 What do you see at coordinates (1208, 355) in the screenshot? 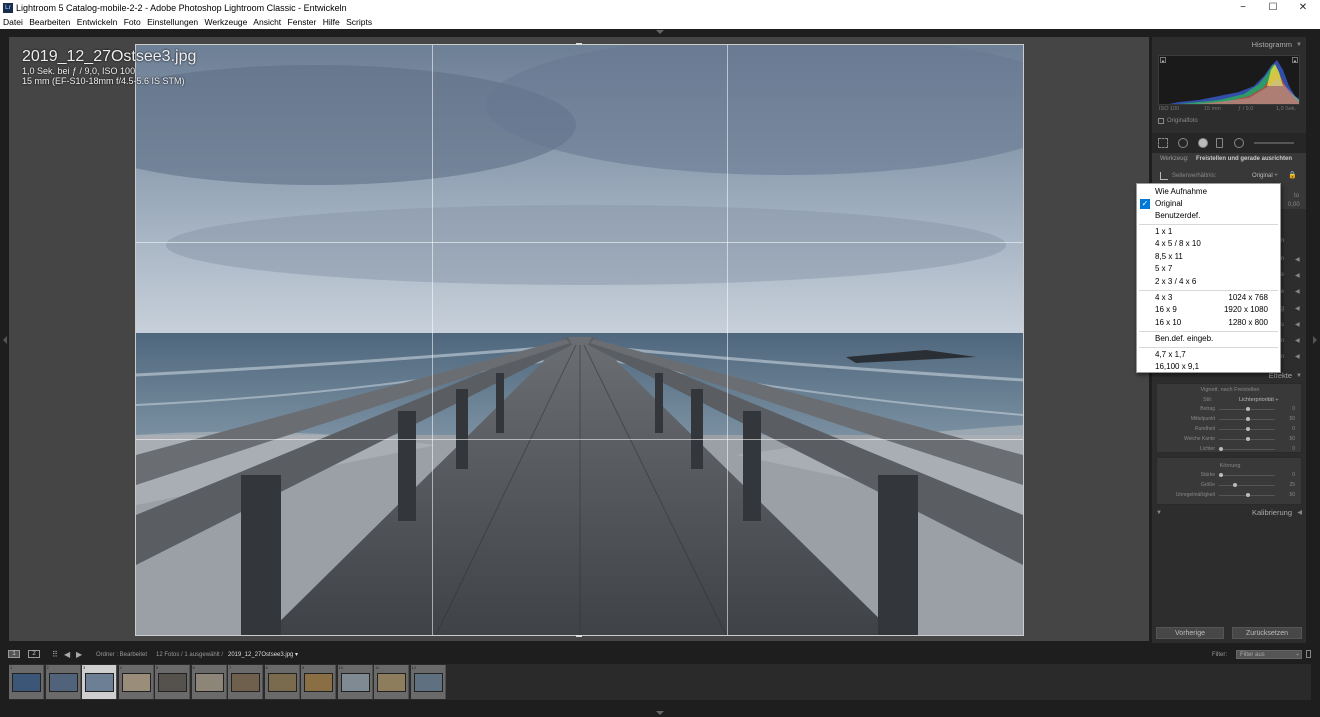
I see `dropdown-item-4-7x1-7: 4,7 x 1,7` at bounding box center [1208, 355].